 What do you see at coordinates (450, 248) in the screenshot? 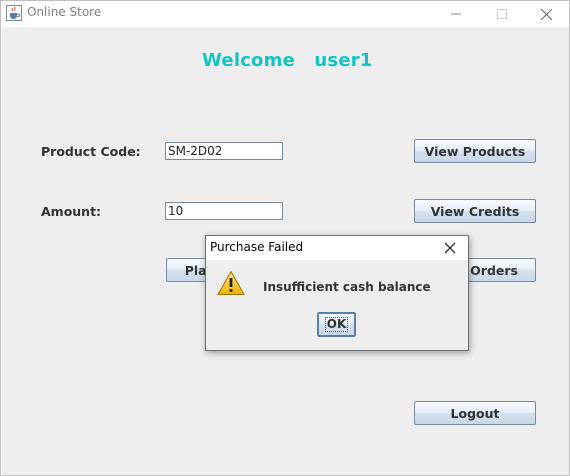
I see `dialog-close-icon` at bounding box center [450, 248].